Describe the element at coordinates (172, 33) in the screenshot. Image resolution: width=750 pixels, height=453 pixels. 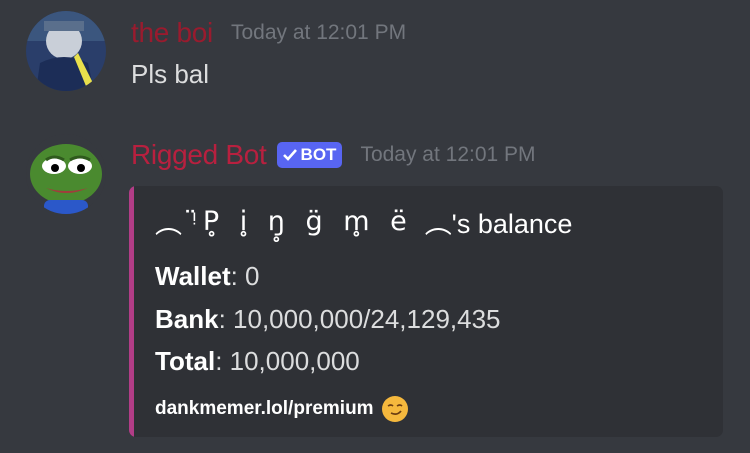
I see `username: the boi` at that location.